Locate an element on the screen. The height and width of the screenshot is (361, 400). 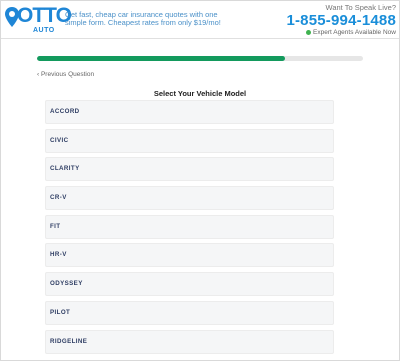
vehicle-model-option-odyssey: ODYSSEY is located at coordinates (189, 284).